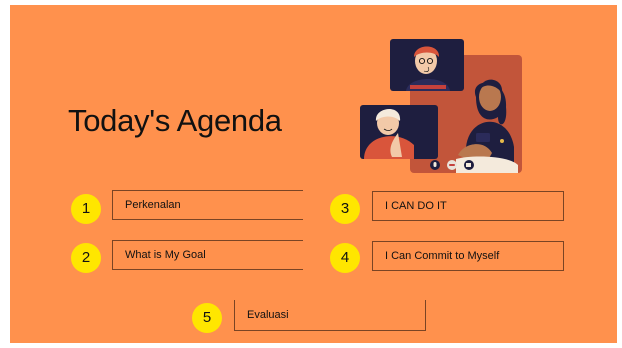  Describe the element at coordinates (207, 255) in the screenshot. I see `agenda-item-2: What is My Goal` at that location.